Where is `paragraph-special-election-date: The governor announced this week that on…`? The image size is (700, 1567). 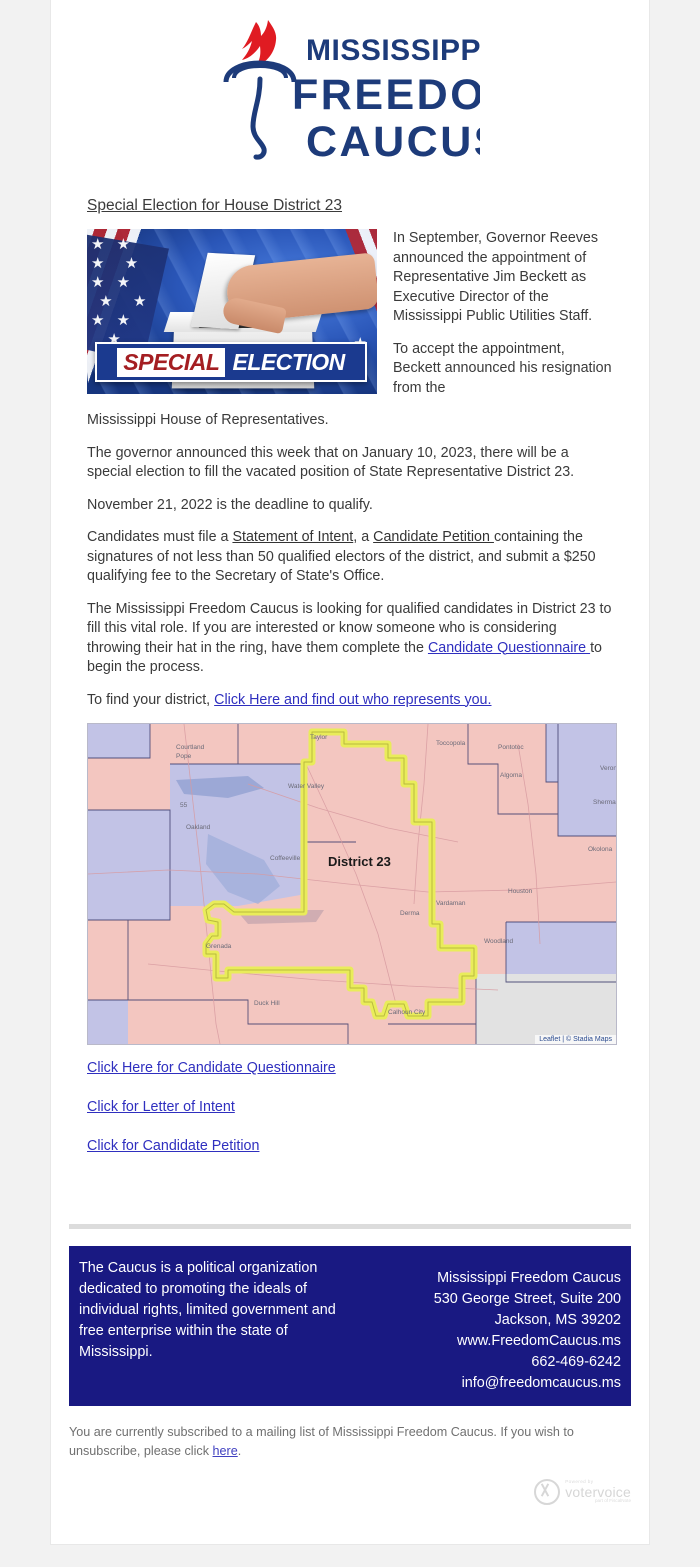
paragraph-special-election-date: The governor announced this week that on… is located at coordinates (331, 462).